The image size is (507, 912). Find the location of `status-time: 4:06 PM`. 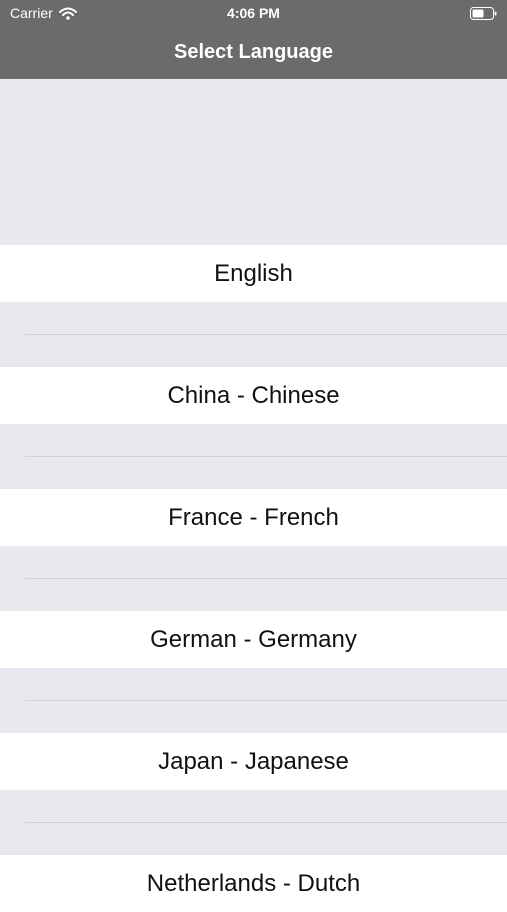

status-time: 4:06 PM is located at coordinates (253, 13).